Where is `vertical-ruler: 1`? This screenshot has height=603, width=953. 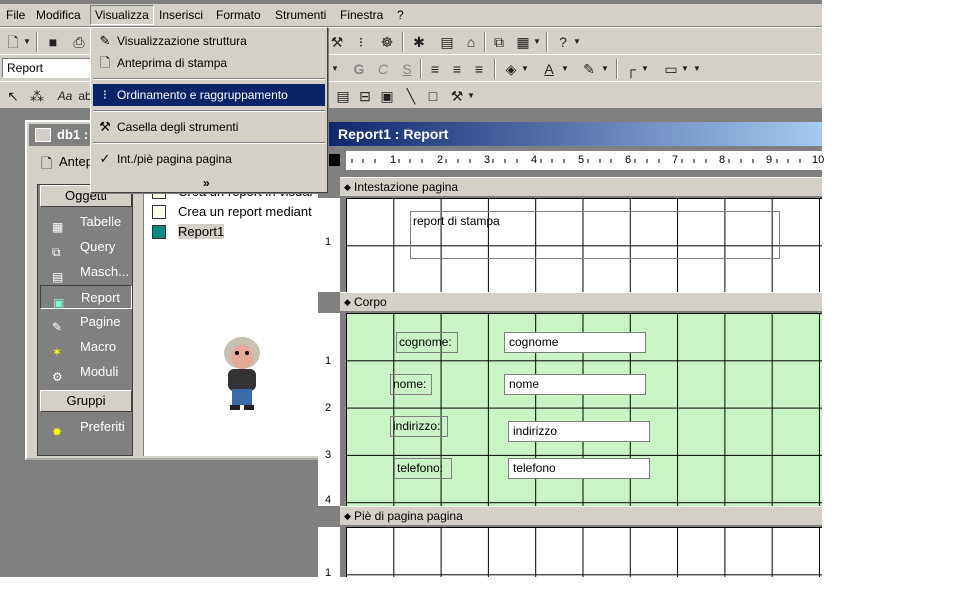
vertical-ruler: 1 is located at coordinates (329, 553).